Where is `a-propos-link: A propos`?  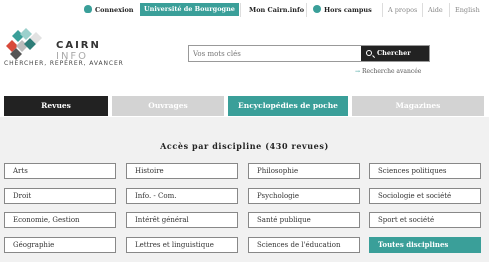
a-propos-link: A propos is located at coordinates (402, 10).